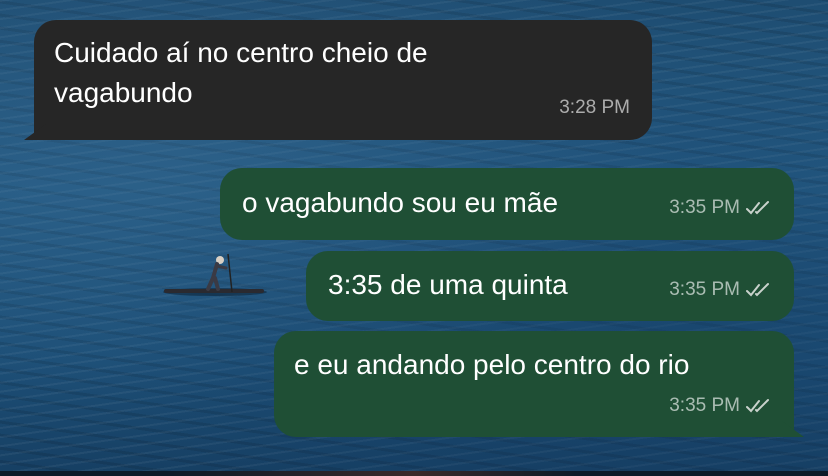  What do you see at coordinates (492, 364) in the screenshot?
I see `message-text: e eu andando pelo centro do rio` at bounding box center [492, 364].